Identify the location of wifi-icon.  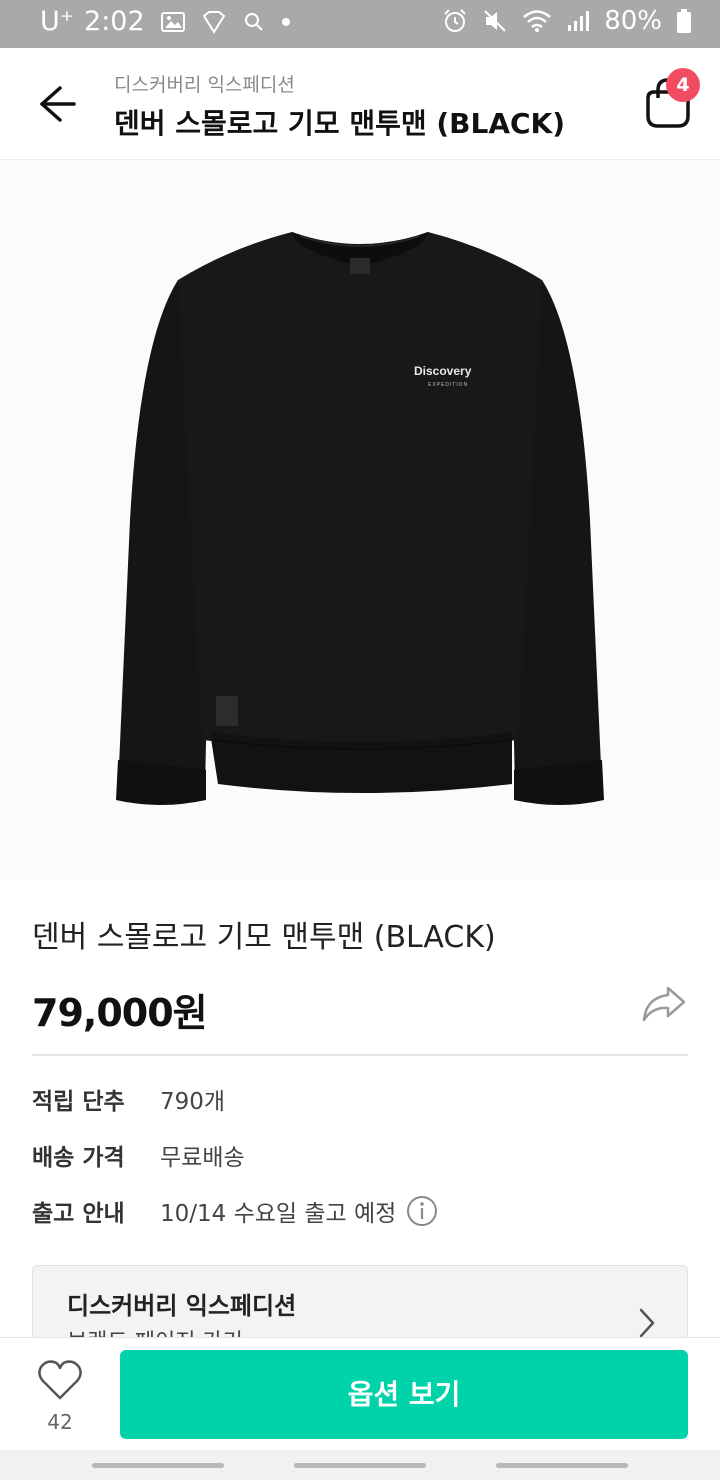
(537, 21).